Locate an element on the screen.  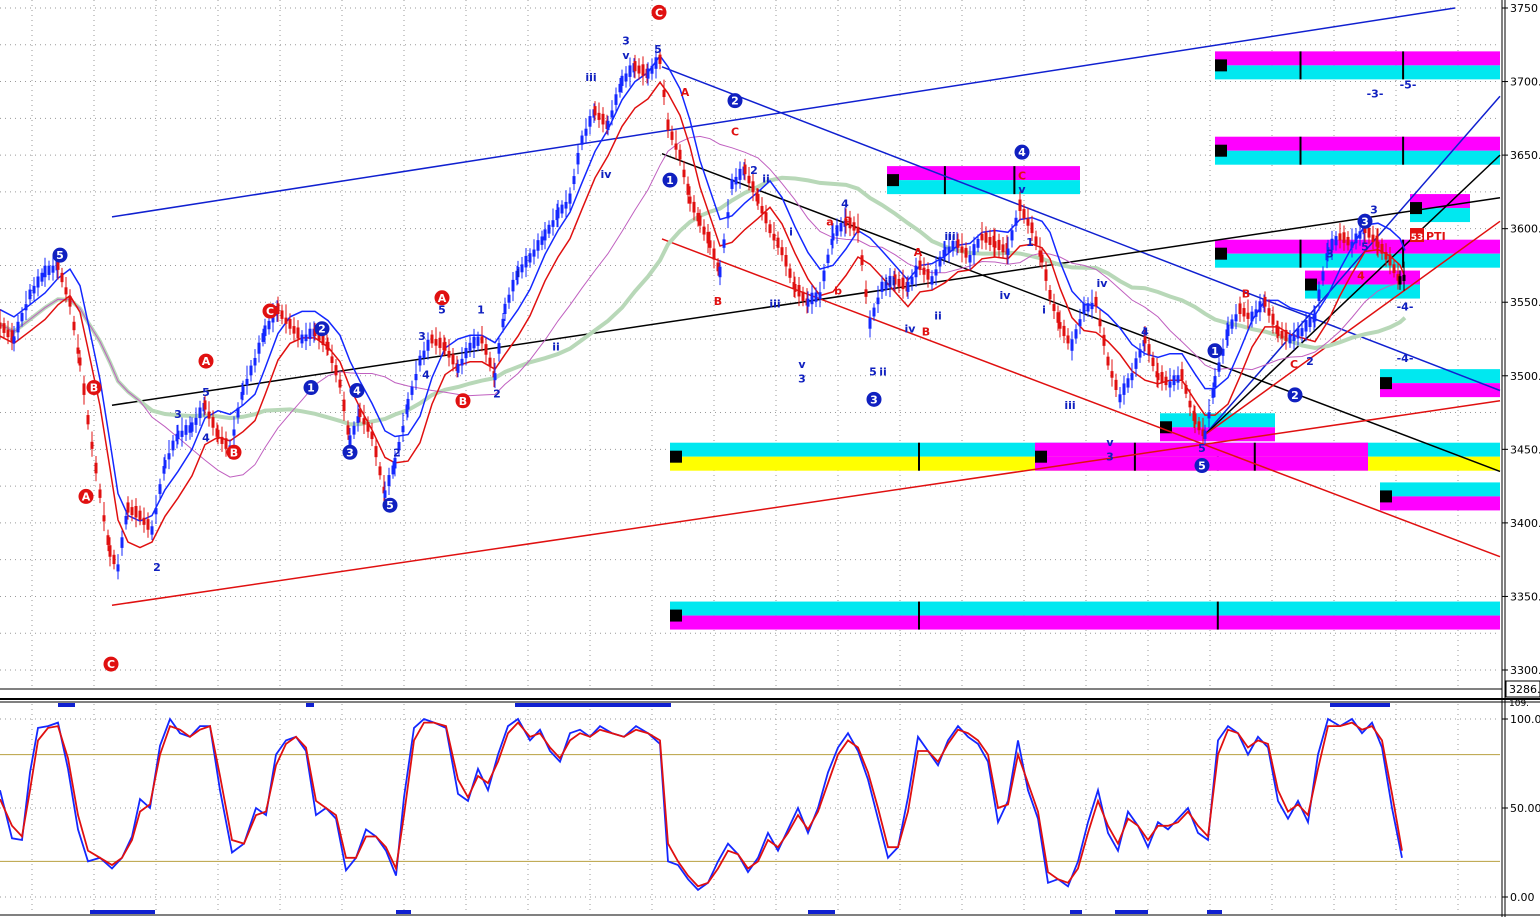
wave-label: C is located at coordinates (111, 664).